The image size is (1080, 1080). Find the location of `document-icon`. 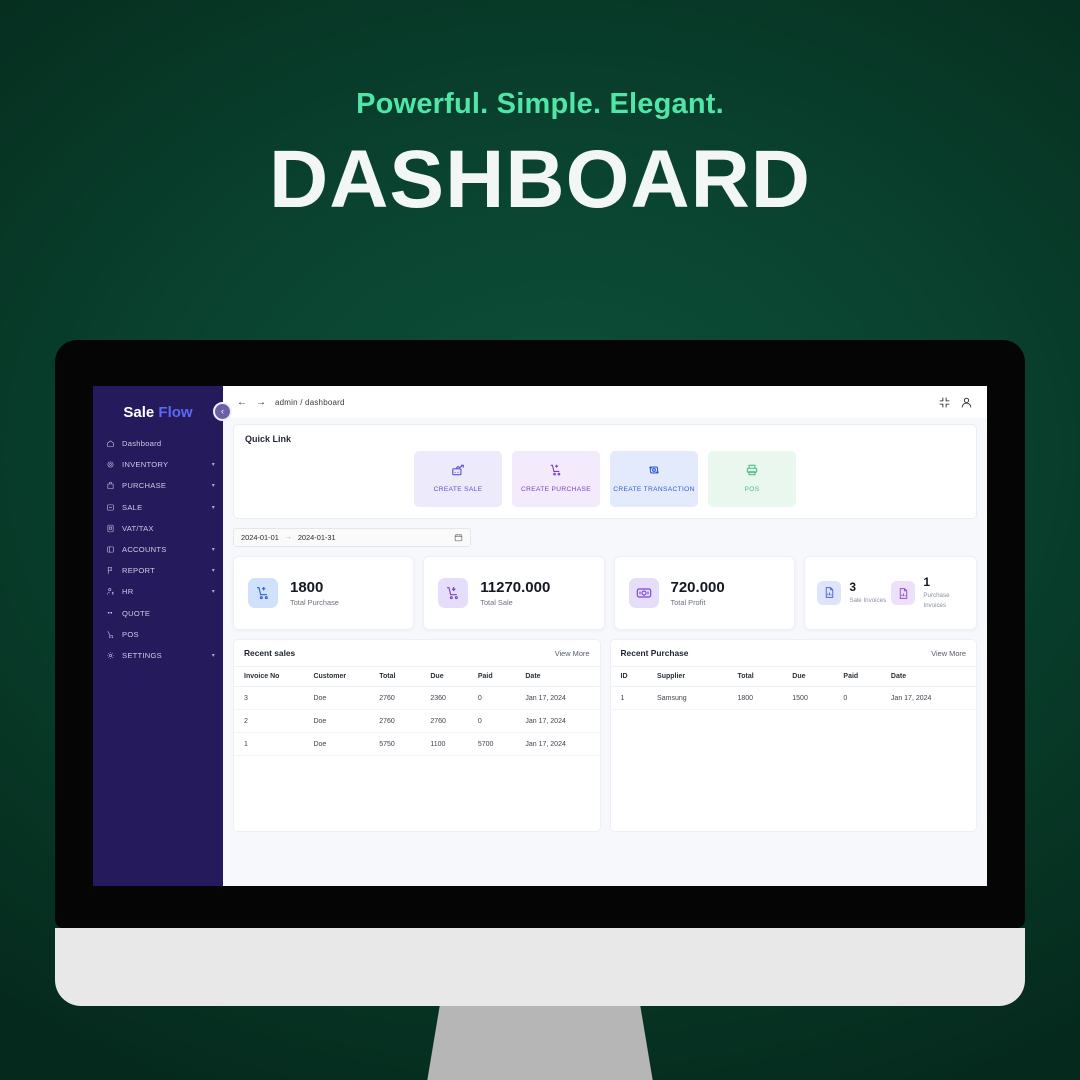

document-icon is located at coordinates (903, 593).